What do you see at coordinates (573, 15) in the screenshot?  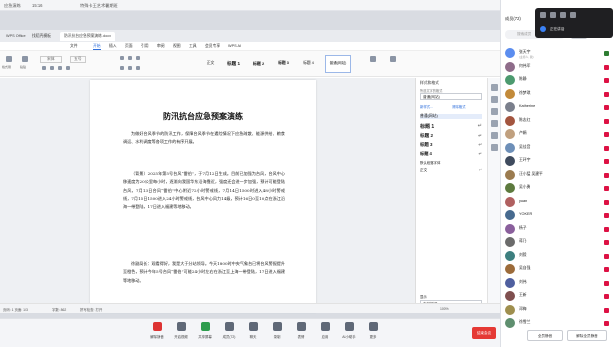 I see `expand-icon` at bounding box center [573, 15].